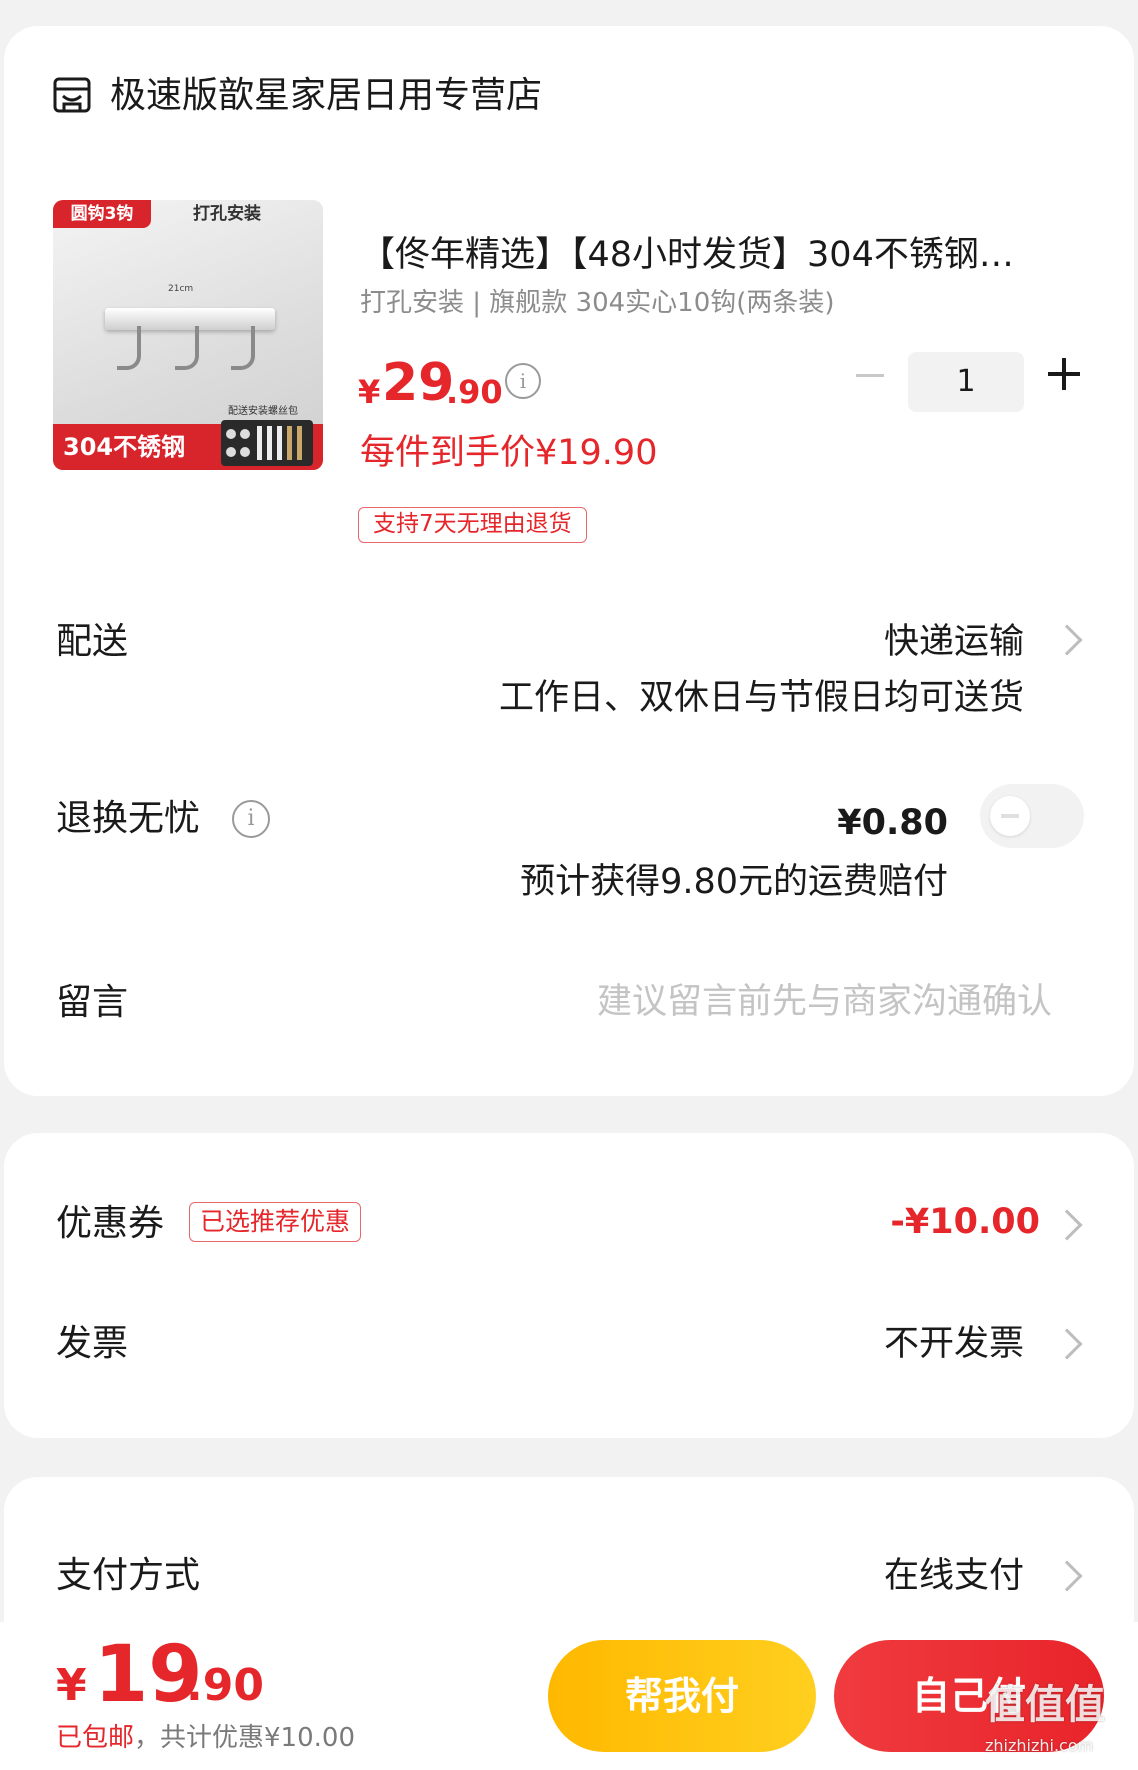 This screenshot has height=1770, width=1138. What do you see at coordinates (597, 303) in the screenshot?
I see `product-sku: 打孔安装 | 旗舰款 304实心10钩(两条装)` at bounding box center [597, 303].